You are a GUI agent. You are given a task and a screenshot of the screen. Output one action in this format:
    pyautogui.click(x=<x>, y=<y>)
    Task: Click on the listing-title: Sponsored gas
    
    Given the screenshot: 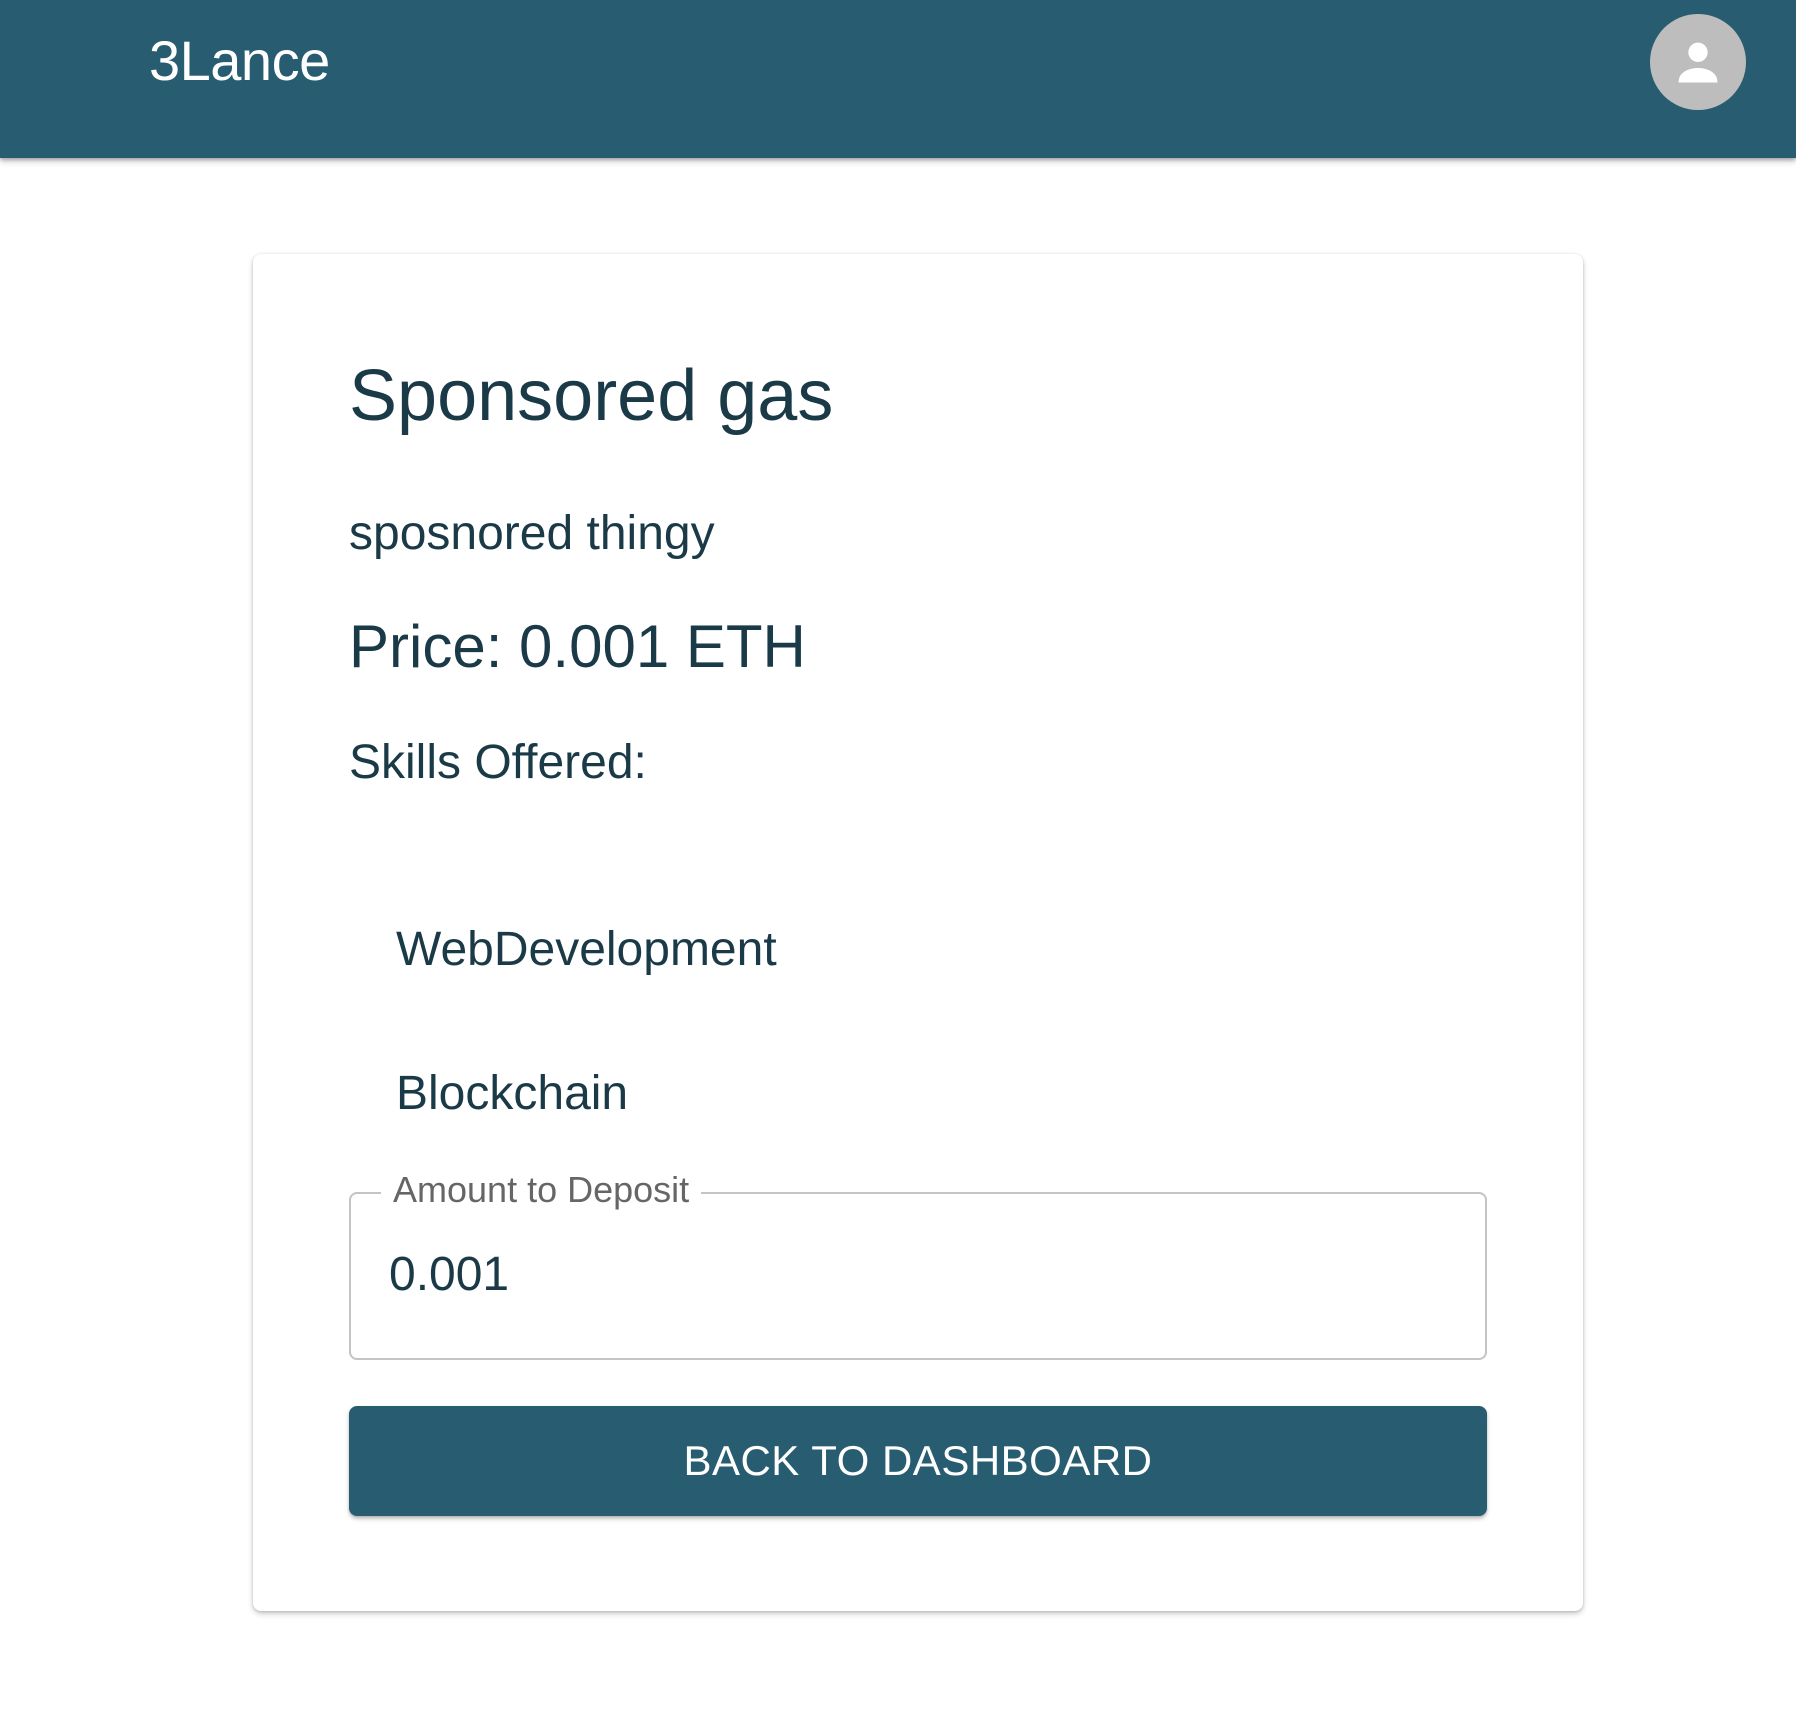 What is the action you would take?
    pyautogui.click(x=591, y=396)
    